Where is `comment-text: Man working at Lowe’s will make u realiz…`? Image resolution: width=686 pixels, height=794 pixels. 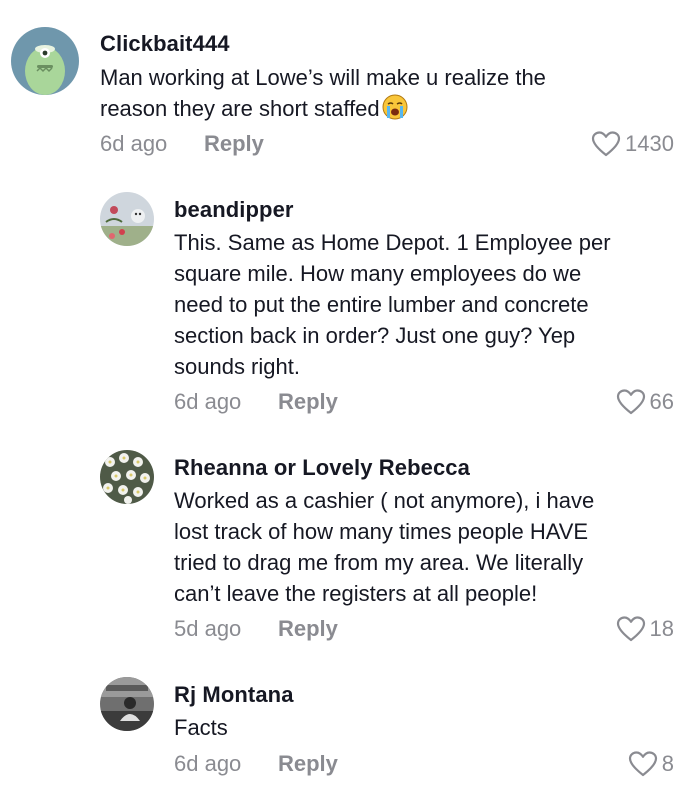 comment-text: Man working at Lowe’s will make u realiz… is located at coordinates (370, 93).